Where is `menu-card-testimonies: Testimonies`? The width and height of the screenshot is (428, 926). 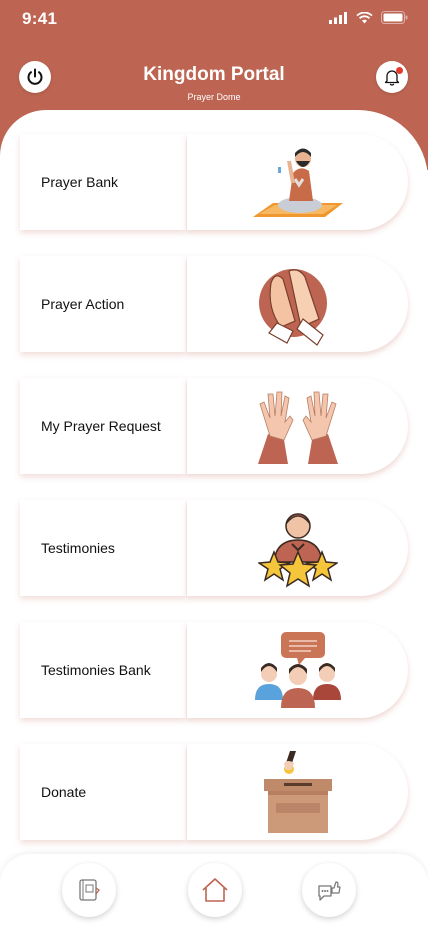 menu-card-testimonies: Testimonies is located at coordinates (214, 548).